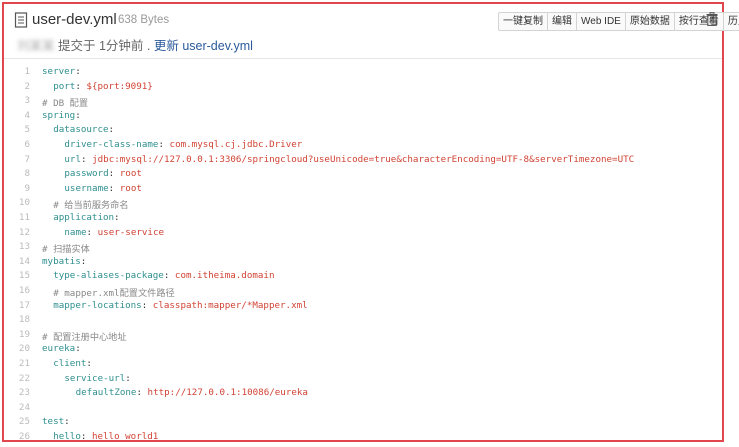  I want to click on code-line: 22 service-url:, so click(363, 380).